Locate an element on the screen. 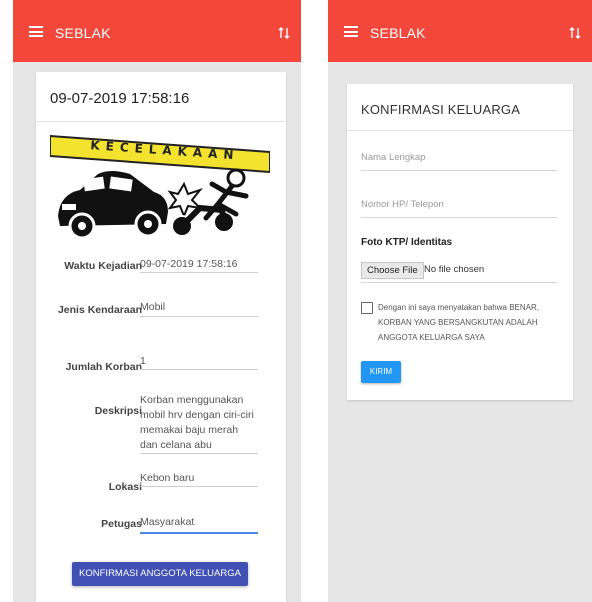 Image resolution: width=592 pixels, height=602 pixels. field-label: Petugas is located at coordinates (121, 524).